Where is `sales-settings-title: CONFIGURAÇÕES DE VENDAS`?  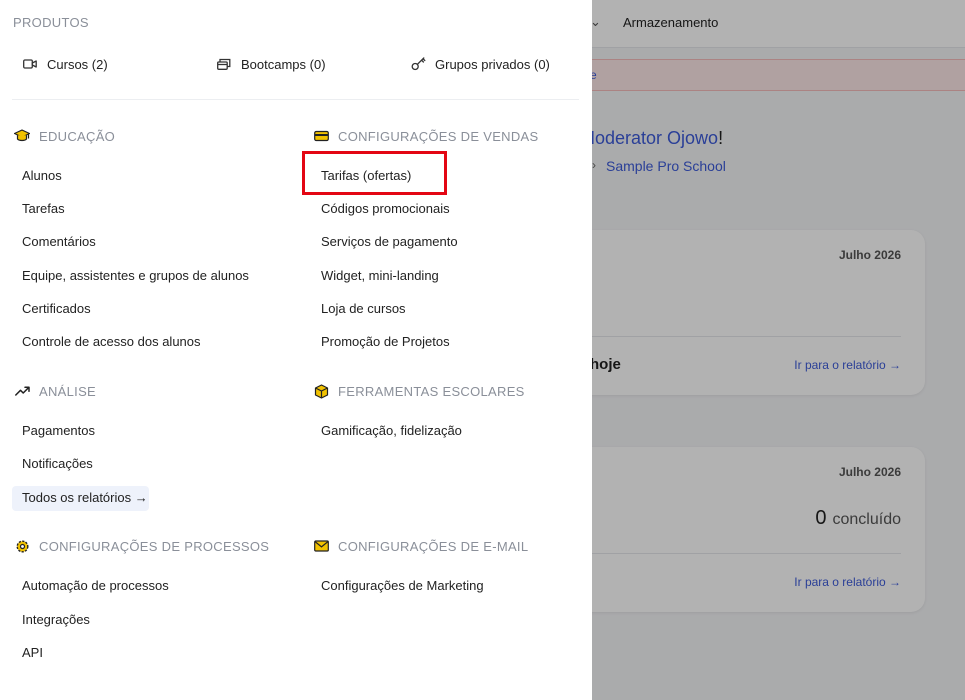 sales-settings-title: CONFIGURAÇÕES DE VENDAS is located at coordinates (438, 136).